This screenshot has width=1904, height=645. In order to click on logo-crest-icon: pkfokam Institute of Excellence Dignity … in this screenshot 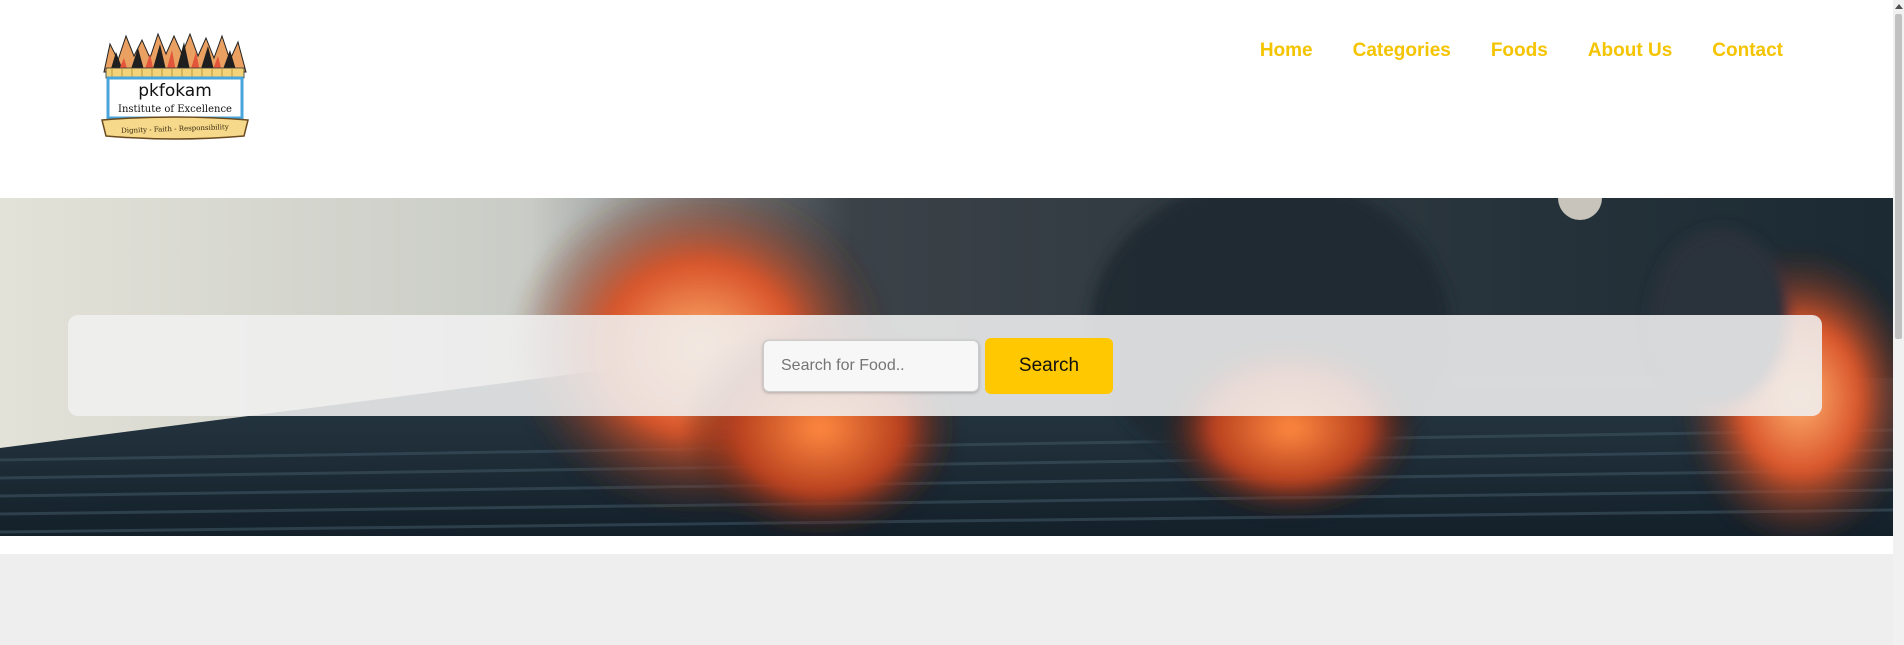, I will do `click(175, 86)`.